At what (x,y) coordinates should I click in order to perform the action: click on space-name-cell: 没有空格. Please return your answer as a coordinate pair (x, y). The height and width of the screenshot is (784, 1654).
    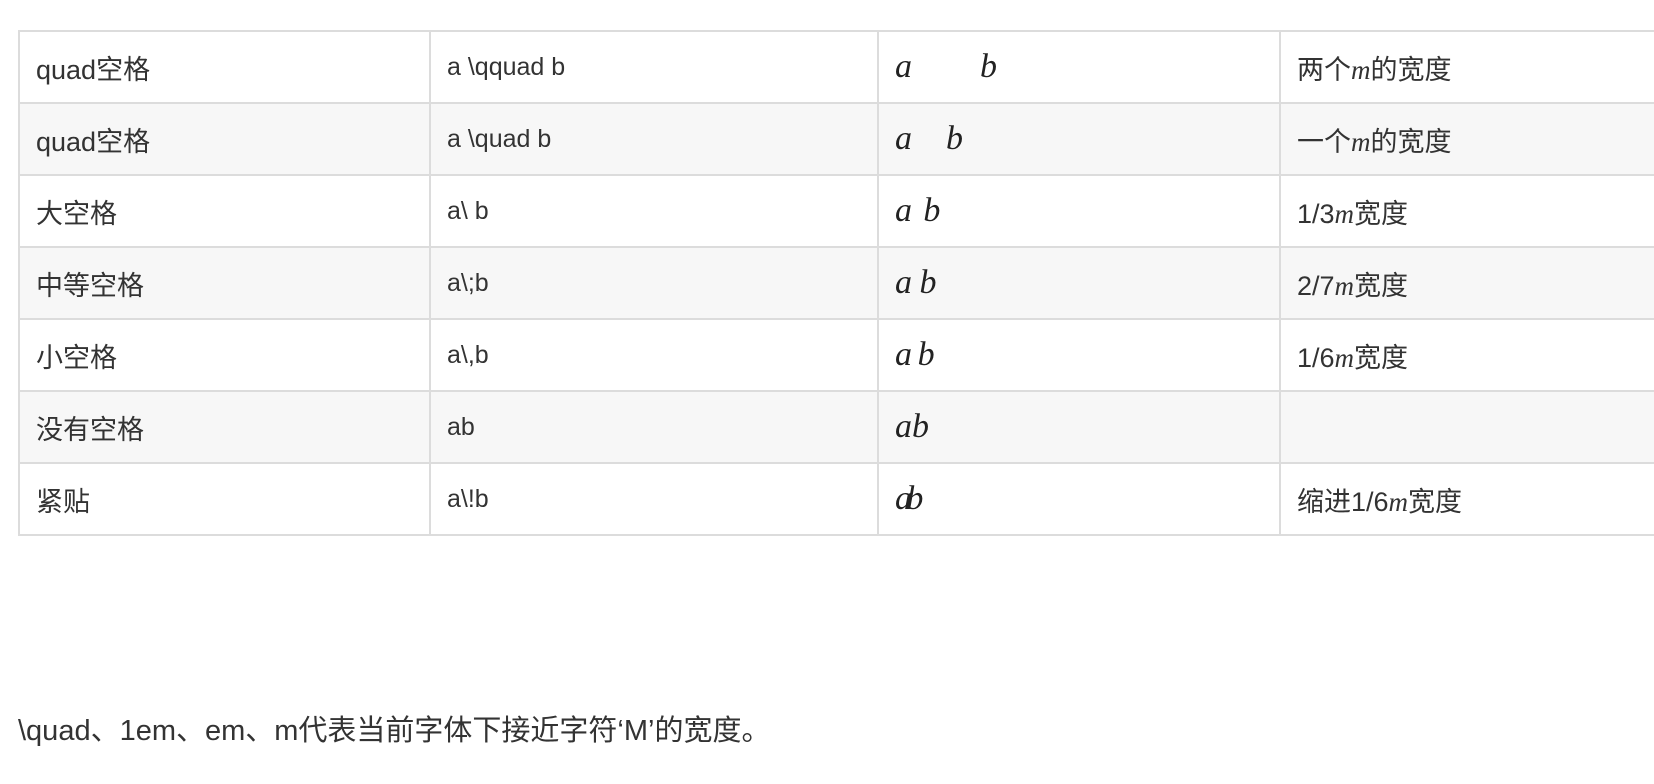
    Looking at the image, I should click on (224, 427).